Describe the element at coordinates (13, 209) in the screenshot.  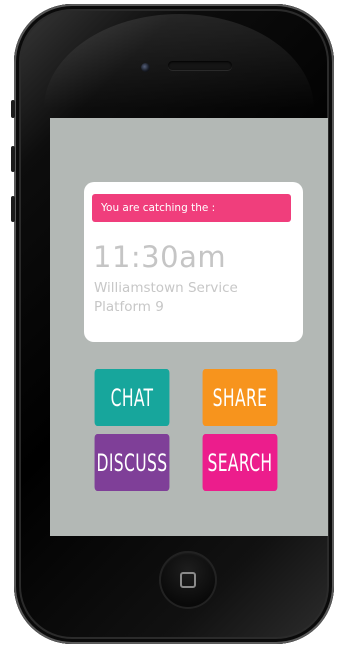
I see `volume-down-button` at that location.